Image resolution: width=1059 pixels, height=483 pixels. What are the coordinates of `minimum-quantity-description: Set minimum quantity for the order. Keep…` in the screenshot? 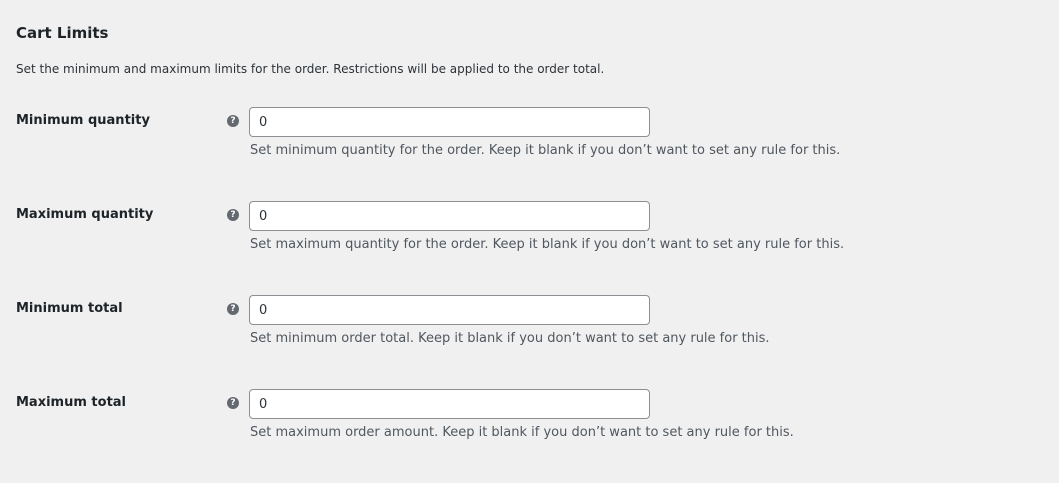 It's located at (545, 150).